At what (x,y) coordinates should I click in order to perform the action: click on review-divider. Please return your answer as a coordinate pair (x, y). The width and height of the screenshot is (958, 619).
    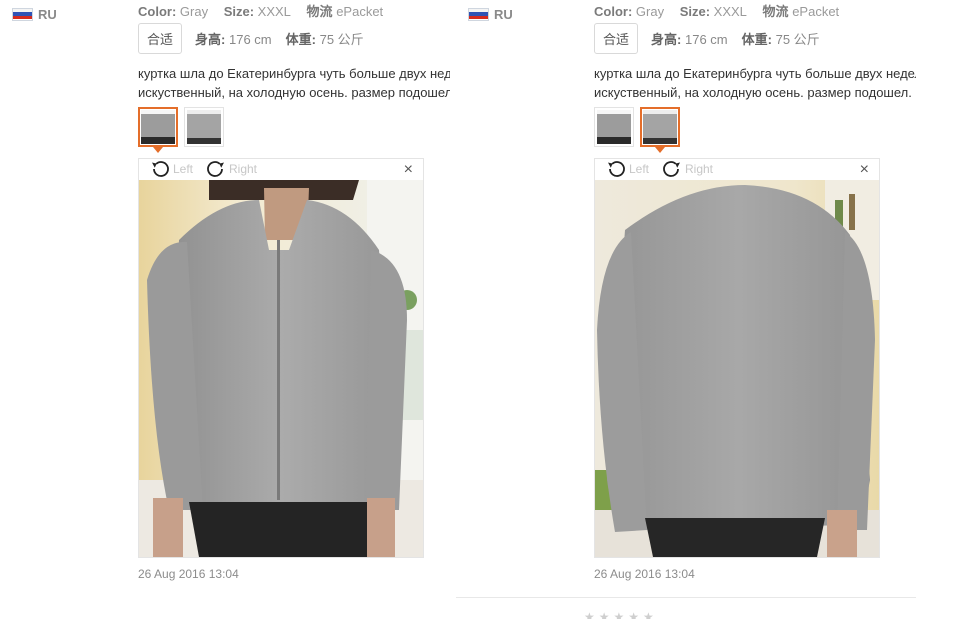
    Looking at the image, I should click on (686, 597).